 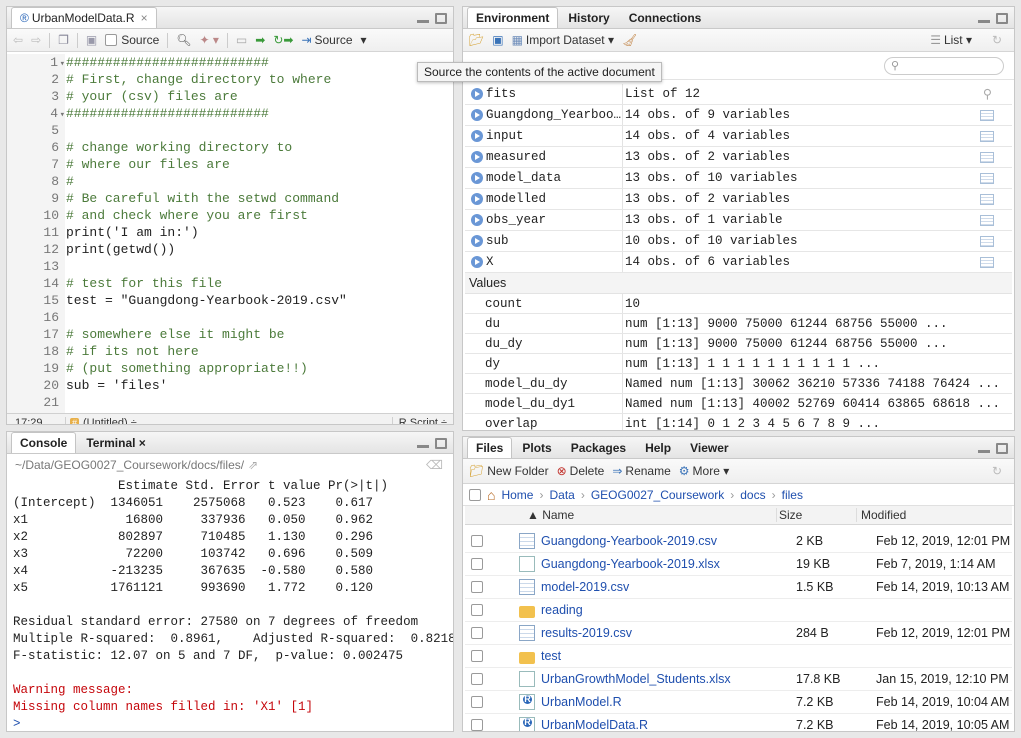 What do you see at coordinates (132, 40) in the screenshot?
I see `source-on-save-checkbox: Source` at bounding box center [132, 40].